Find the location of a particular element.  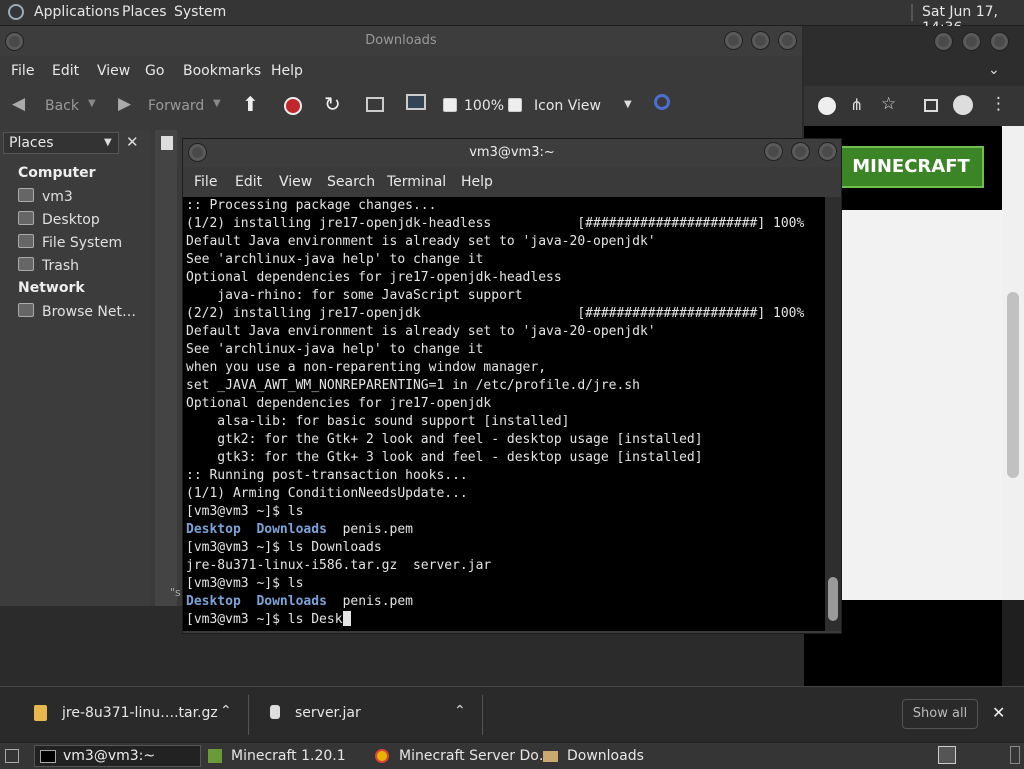

menu-search: Search is located at coordinates (351, 182).